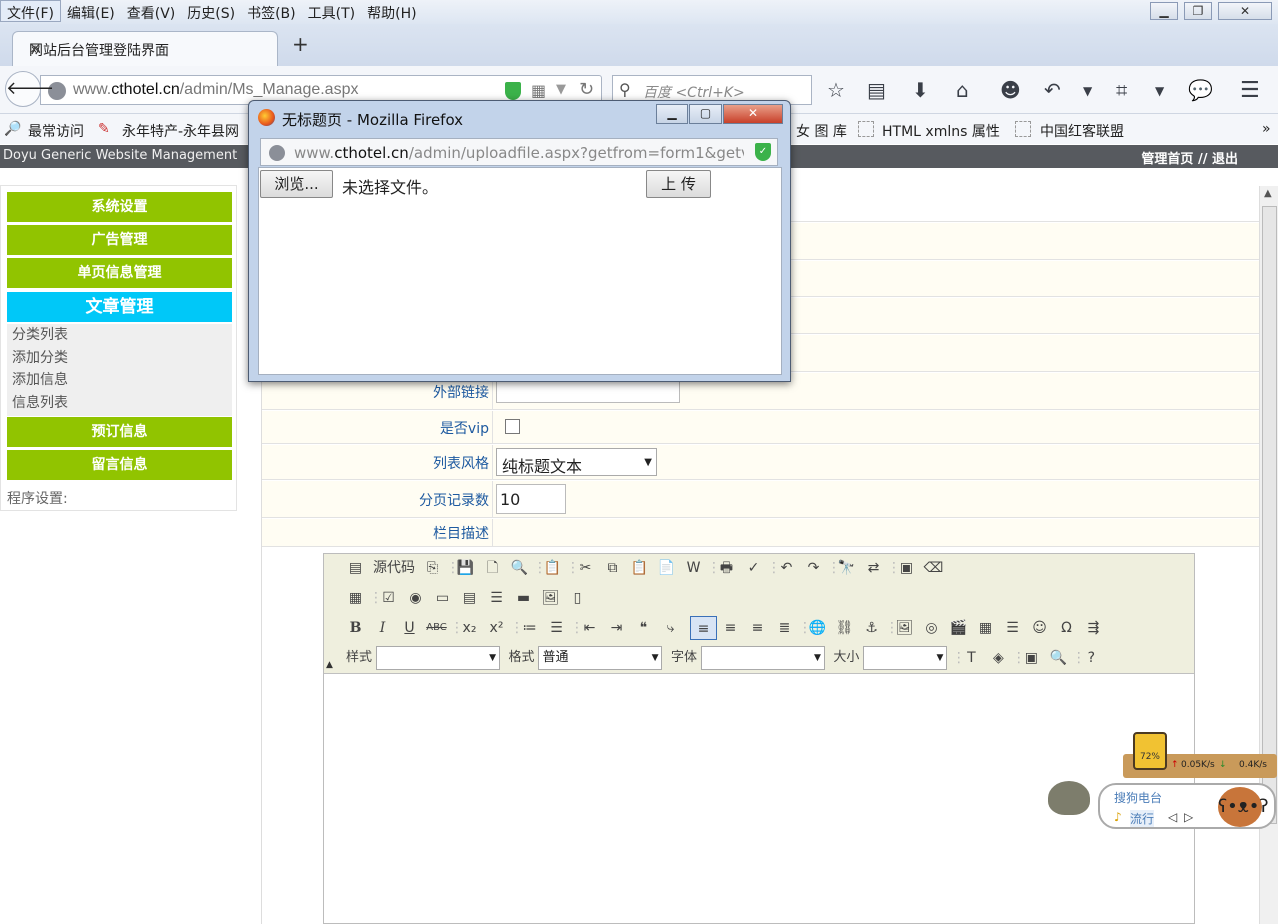 This screenshot has height=924, width=1278. What do you see at coordinates (931, 628) in the screenshot?
I see `flash-icon: ◎` at bounding box center [931, 628].